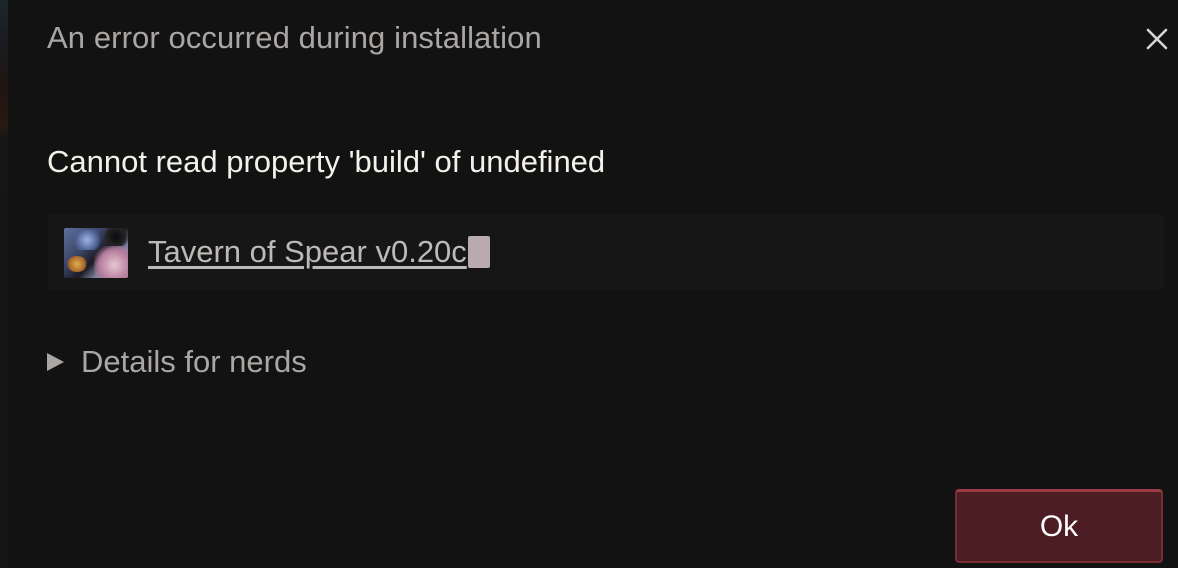 Image resolution: width=1178 pixels, height=568 pixels. Describe the element at coordinates (96, 253) in the screenshot. I see `game-thumbnail` at that location.